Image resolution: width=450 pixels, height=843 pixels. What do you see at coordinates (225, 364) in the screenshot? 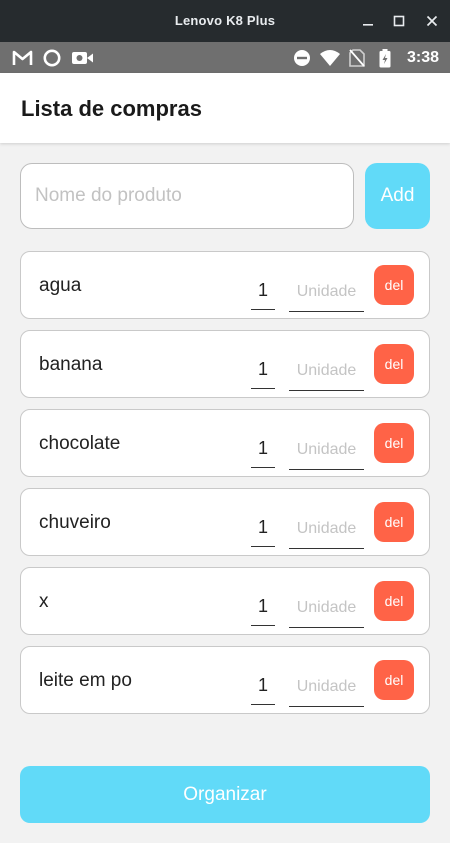
I see `list-item: banana del` at bounding box center [225, 364].